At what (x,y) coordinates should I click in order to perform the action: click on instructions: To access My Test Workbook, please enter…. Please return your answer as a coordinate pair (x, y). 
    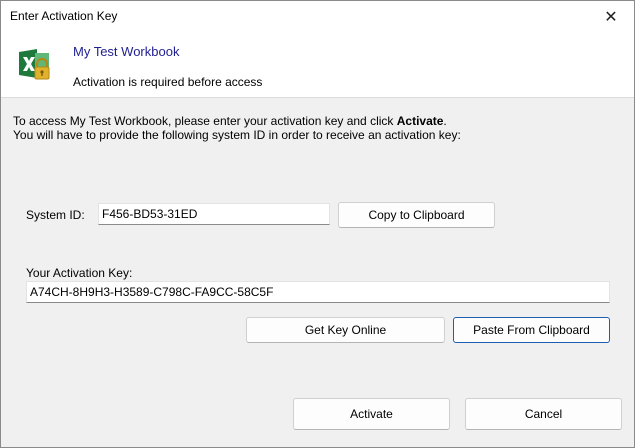
    Looking at the image, I should click on (237, 128).